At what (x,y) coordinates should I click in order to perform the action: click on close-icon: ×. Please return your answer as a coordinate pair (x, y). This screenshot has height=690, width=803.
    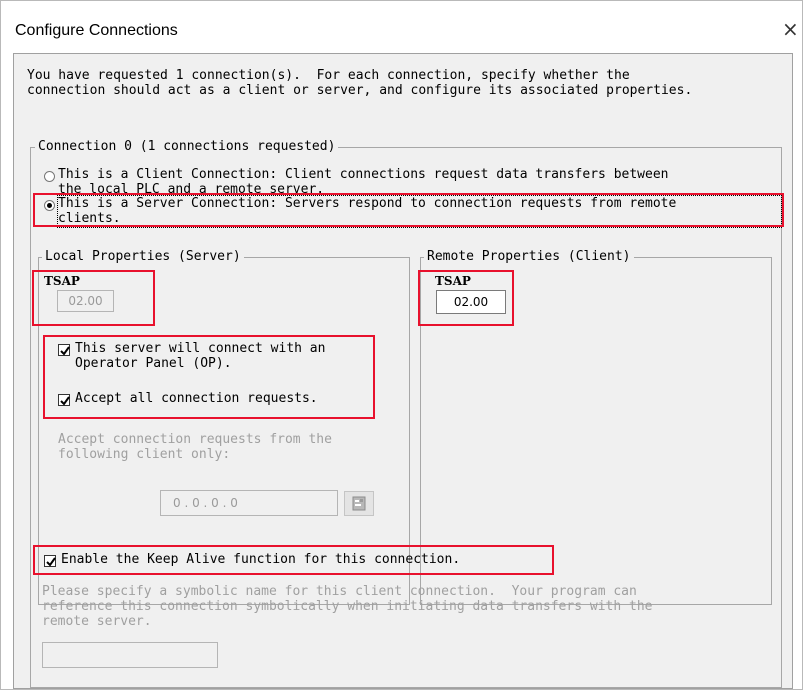
    Looking at the image, I should click on (790, 29).